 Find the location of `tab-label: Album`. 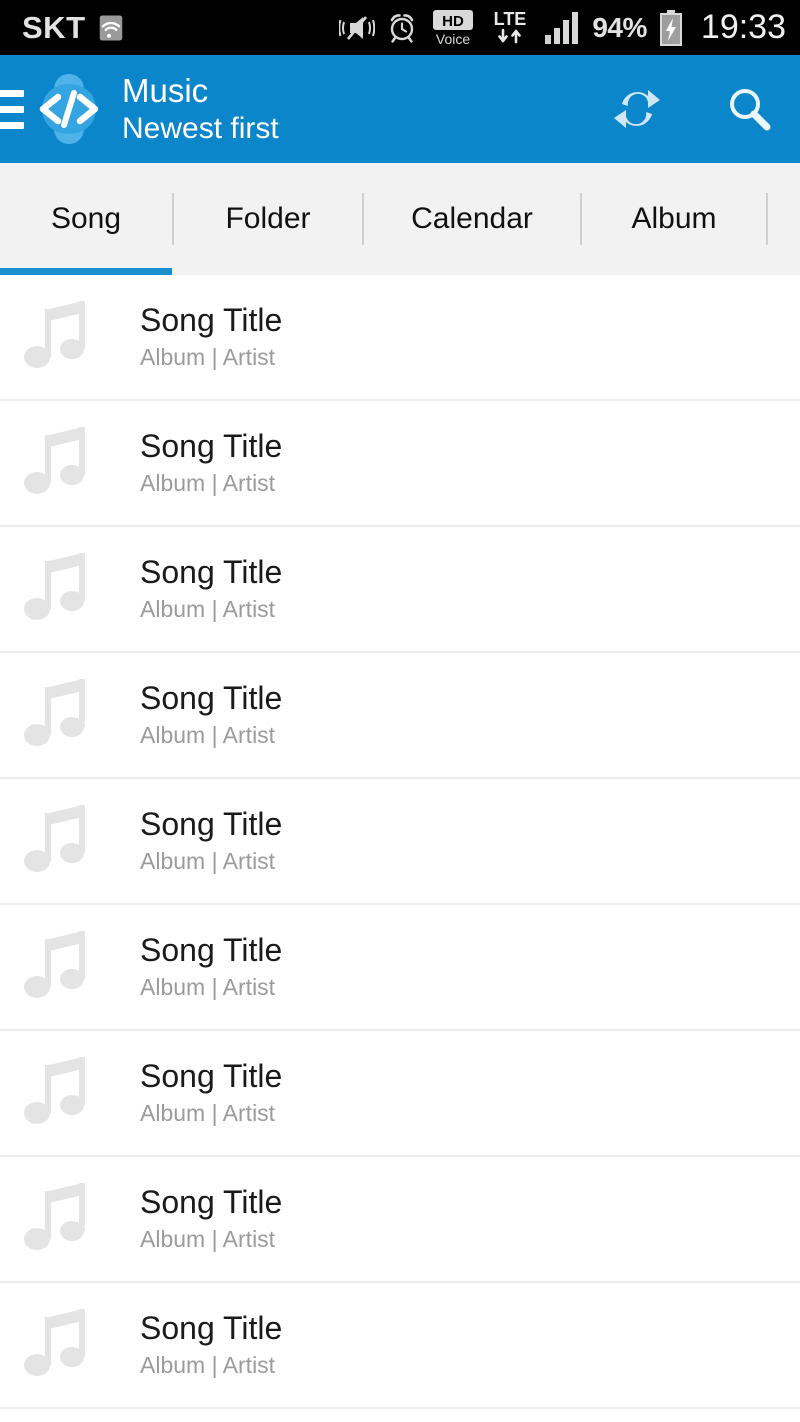

tab-label: Album is located at coordinates (674, 218).